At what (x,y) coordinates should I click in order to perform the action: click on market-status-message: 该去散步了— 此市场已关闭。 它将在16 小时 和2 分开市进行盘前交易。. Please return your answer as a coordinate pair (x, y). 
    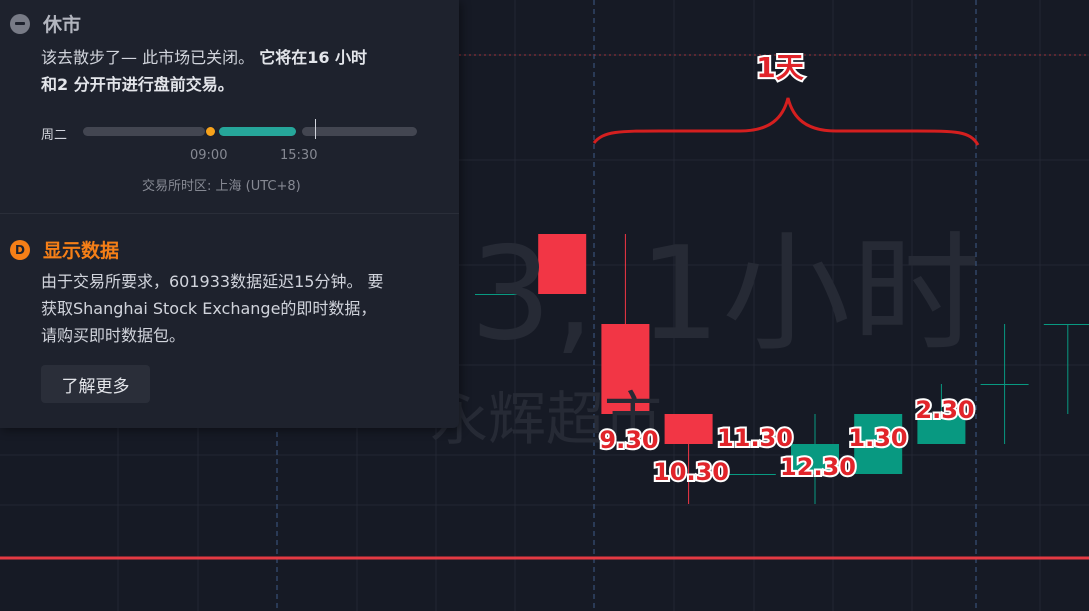
    Looking at the image, I should click on (241, 71).